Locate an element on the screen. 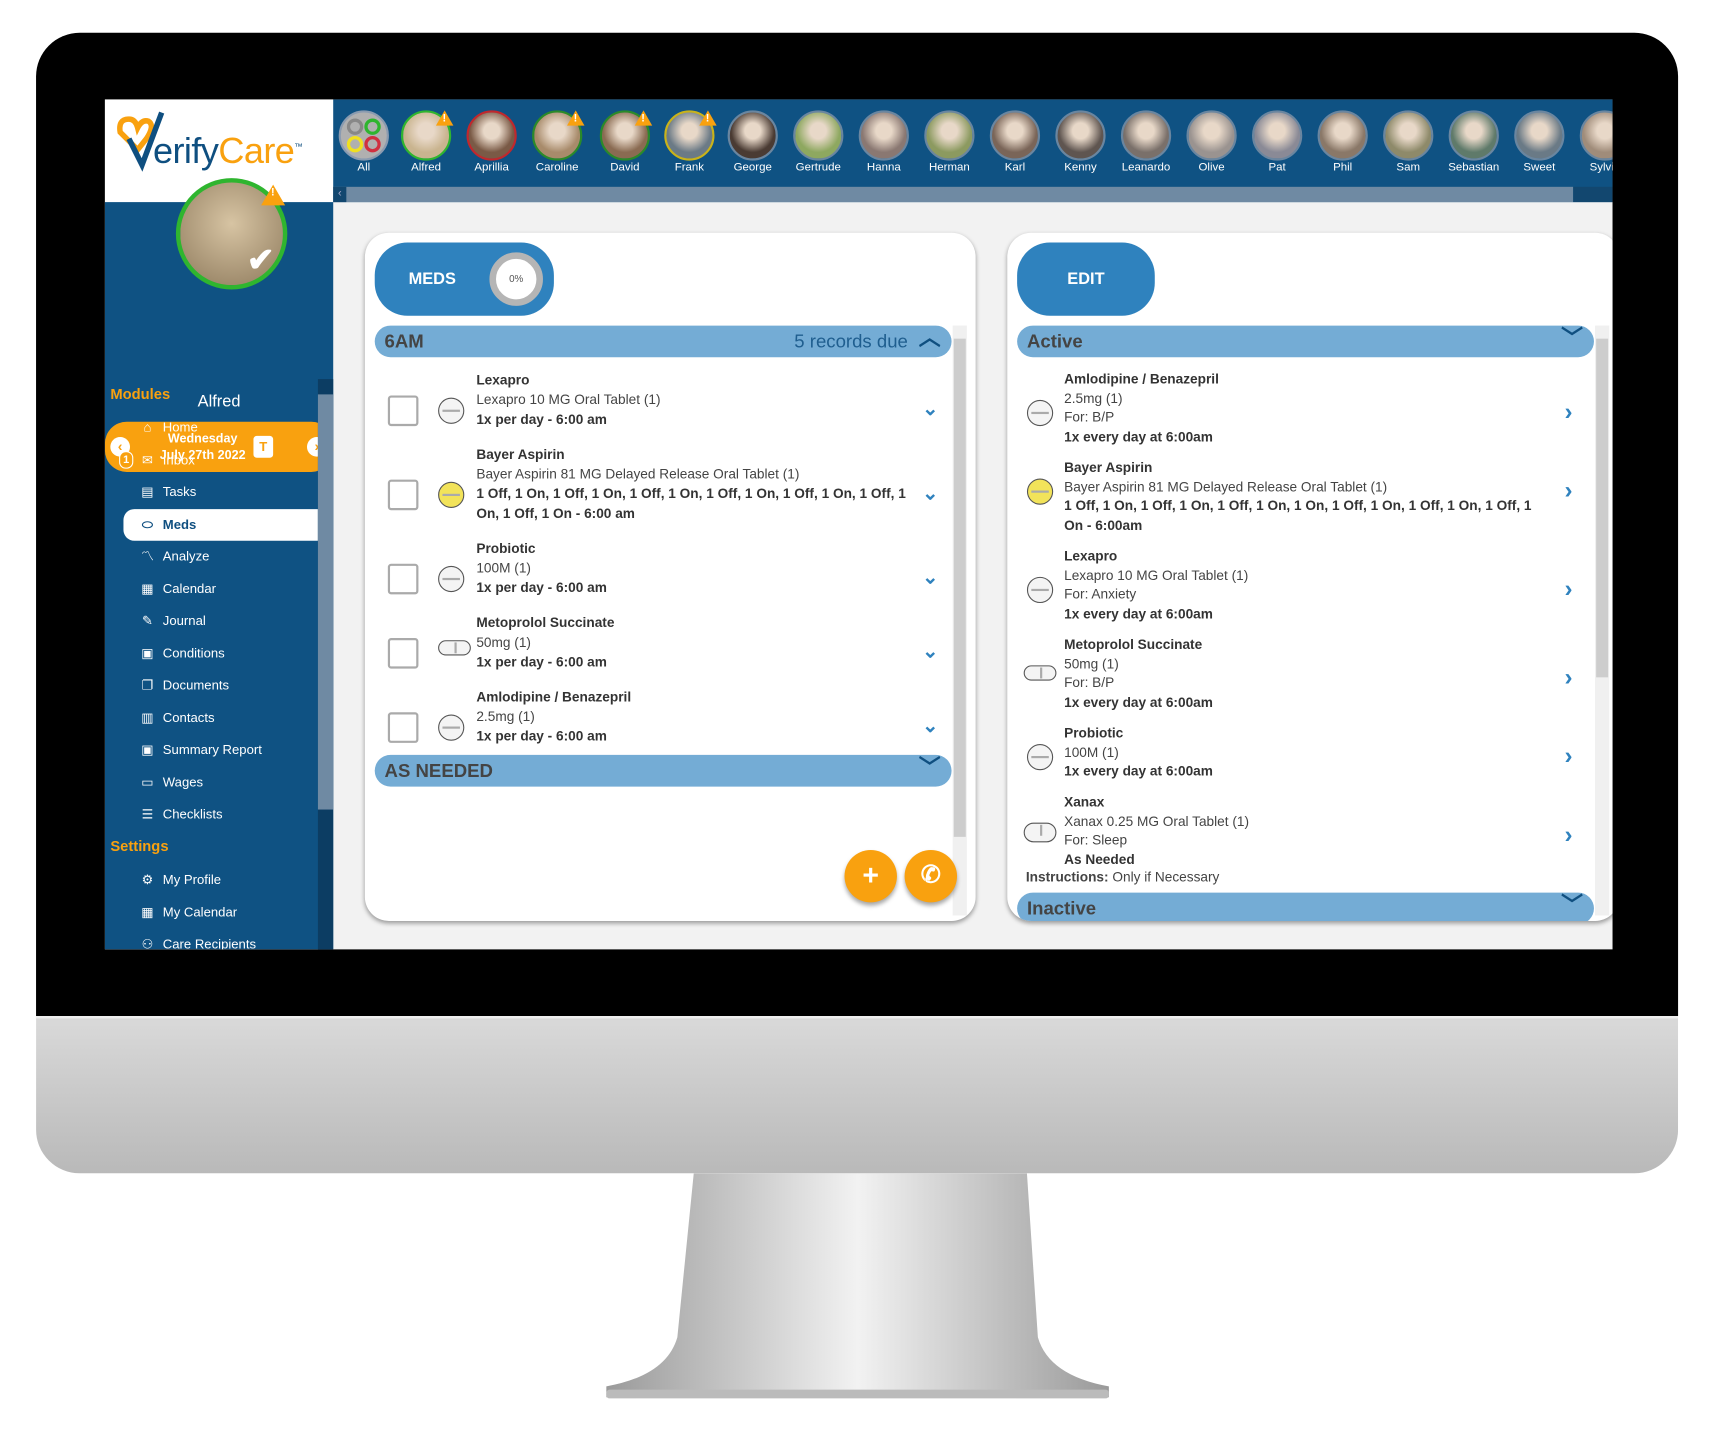 Image resolution: width=1713 pixels, height=1448 pixels. call-button: ✆ is located at coordinates (931, 876).